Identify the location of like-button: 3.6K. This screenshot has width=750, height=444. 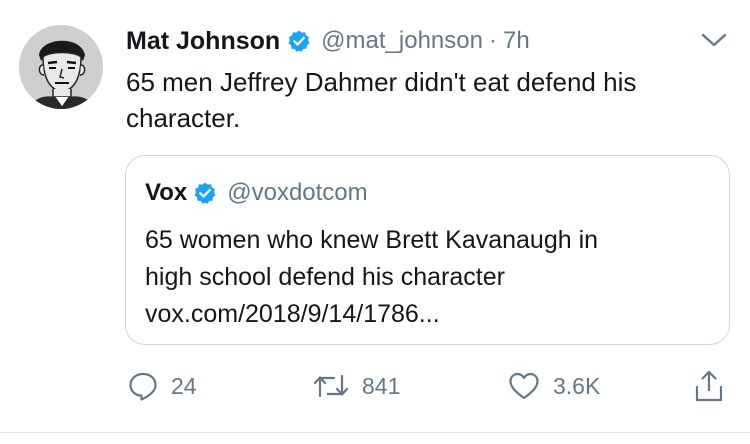
(553, 386).